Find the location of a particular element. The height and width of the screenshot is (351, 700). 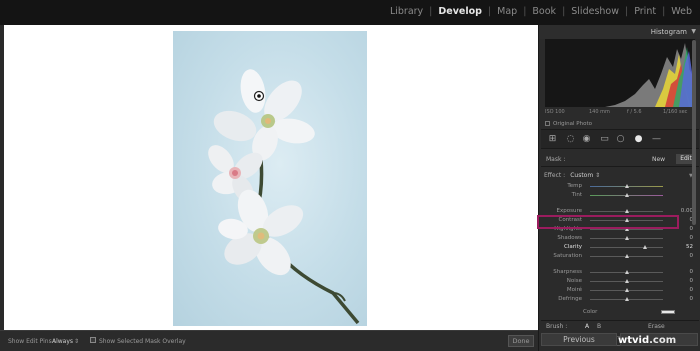

done-button: Done is located at coordinates (521, 341).